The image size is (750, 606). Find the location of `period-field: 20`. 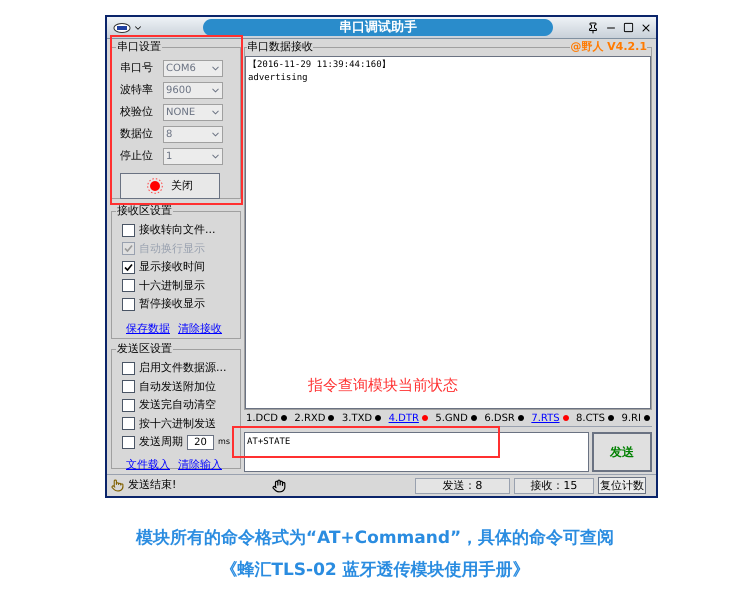

period-field: 20 is located at coordinates (200, 442).